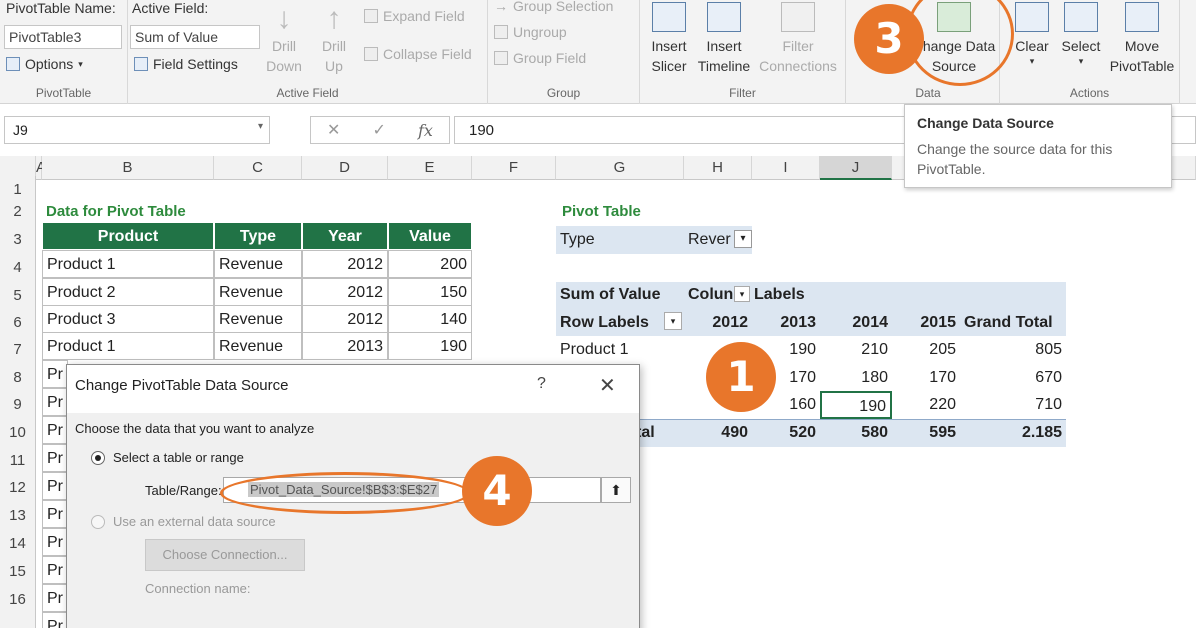  Describe the element at coordinates (44, 64) in the screenshot. I see `options-button: Options ▾` at that location.